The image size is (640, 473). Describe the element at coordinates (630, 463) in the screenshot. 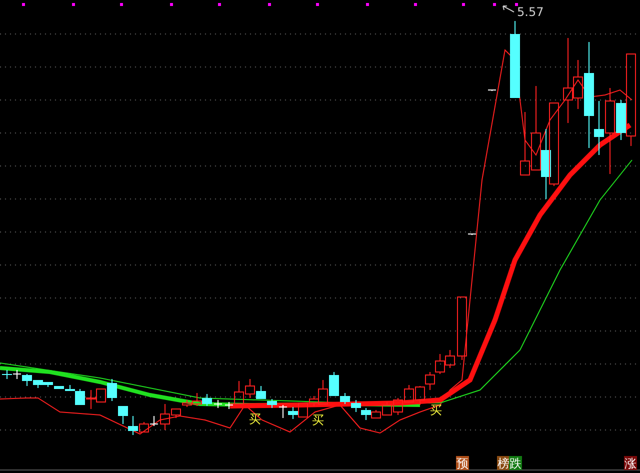

I see `signal-badge: 涨` at that location.